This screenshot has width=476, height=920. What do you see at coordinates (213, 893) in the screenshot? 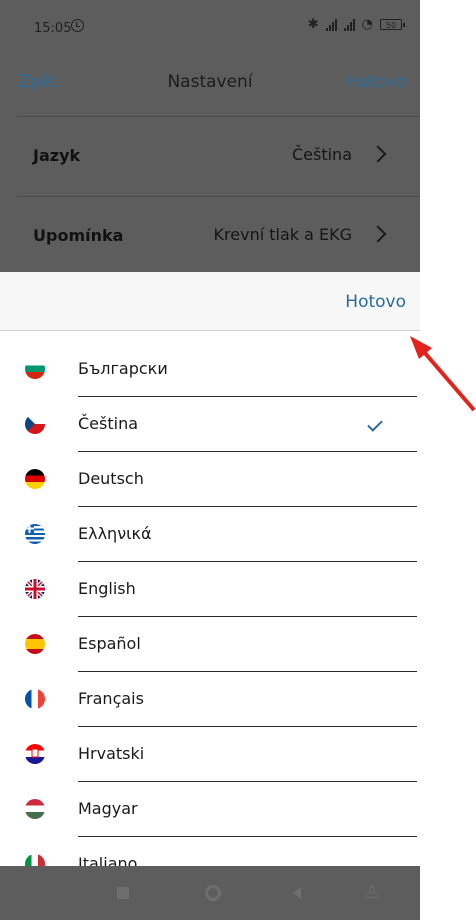
I see `home-icon` at bounding box center [213, 893].